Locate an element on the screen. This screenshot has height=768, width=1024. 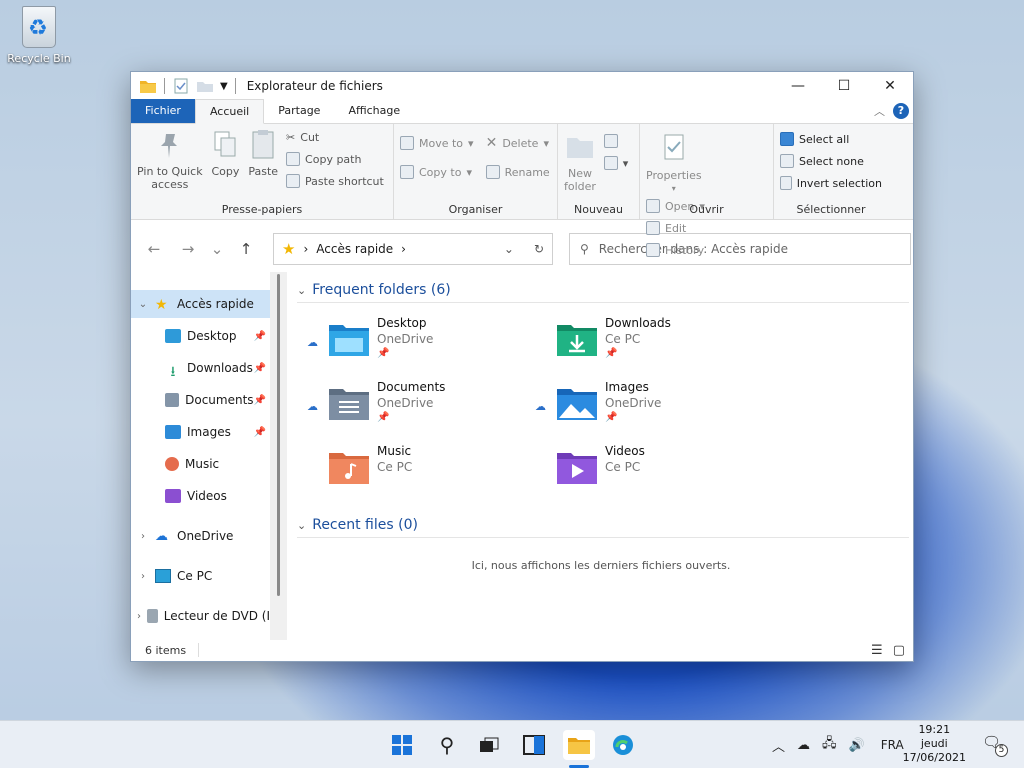
language-indicator: FRA is located at coordinates (892, 745).